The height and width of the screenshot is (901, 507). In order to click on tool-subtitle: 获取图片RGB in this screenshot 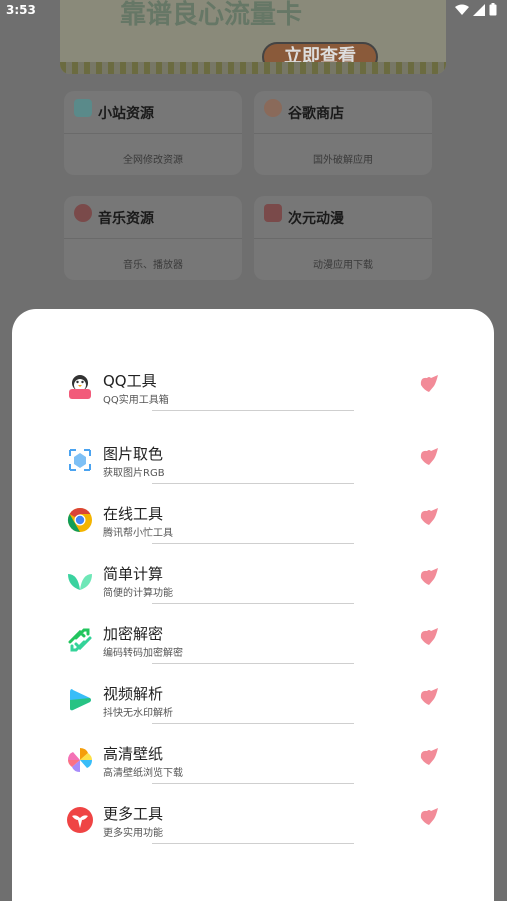, I will do `click(134, 473)`.